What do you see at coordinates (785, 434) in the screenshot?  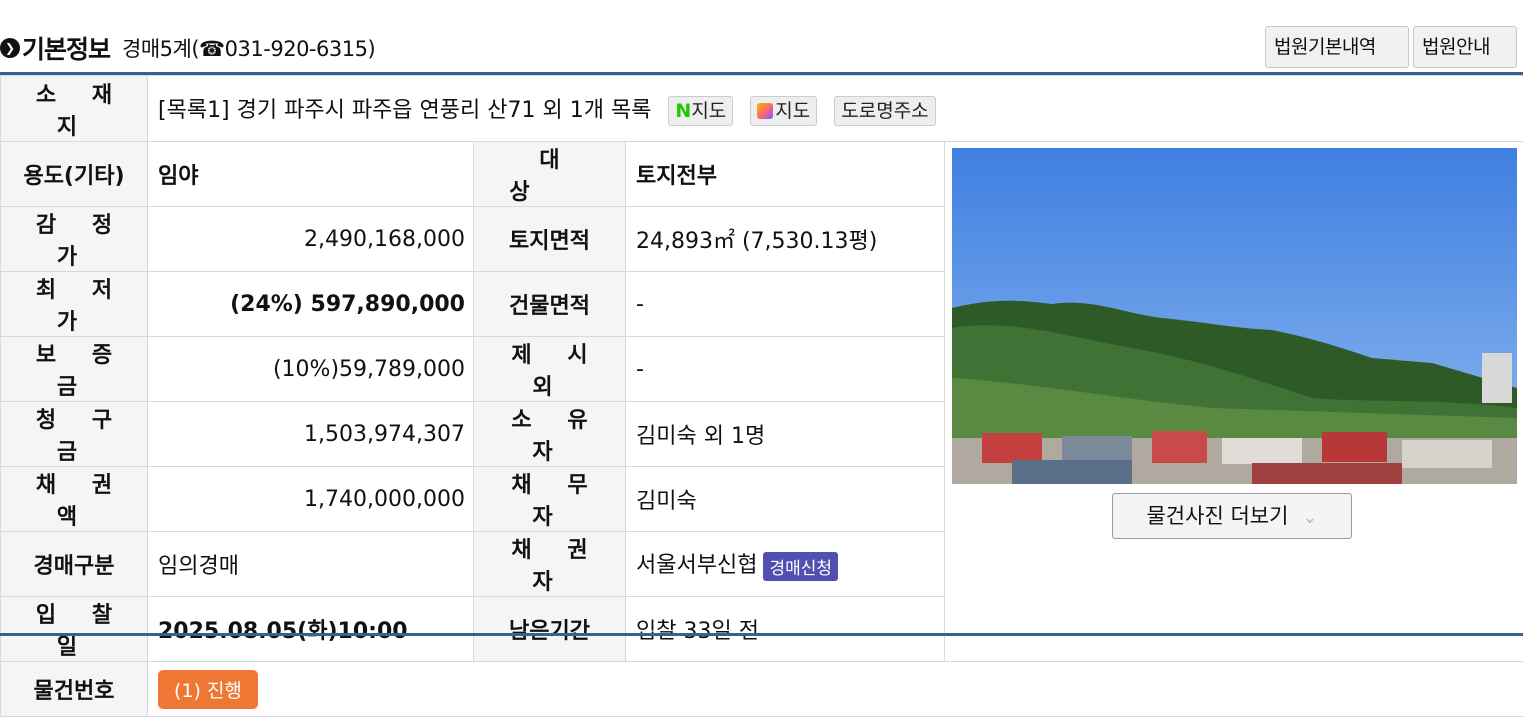 I see `owner-value: 김미숙 외 1명` at bounding box center [785, 434].